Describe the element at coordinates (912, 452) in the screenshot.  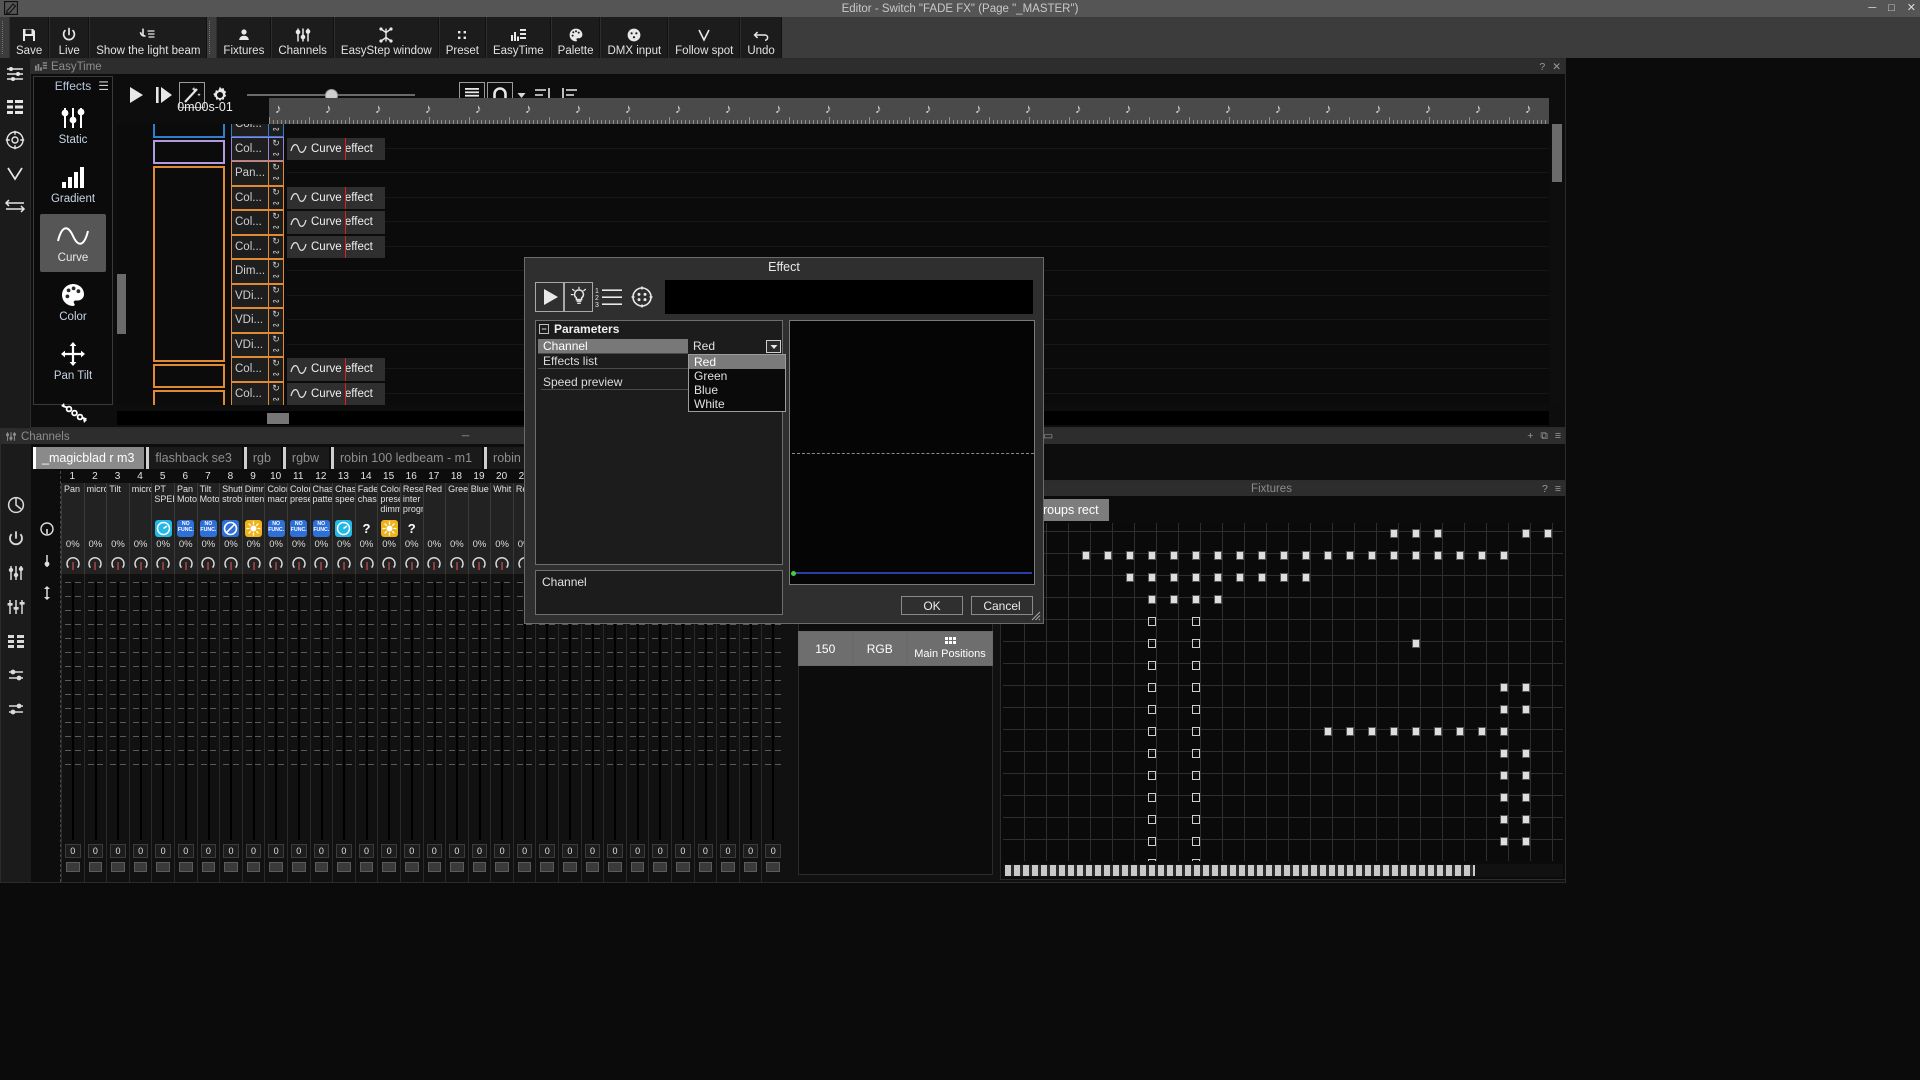
I see `effect-preview-canvas` at that location.